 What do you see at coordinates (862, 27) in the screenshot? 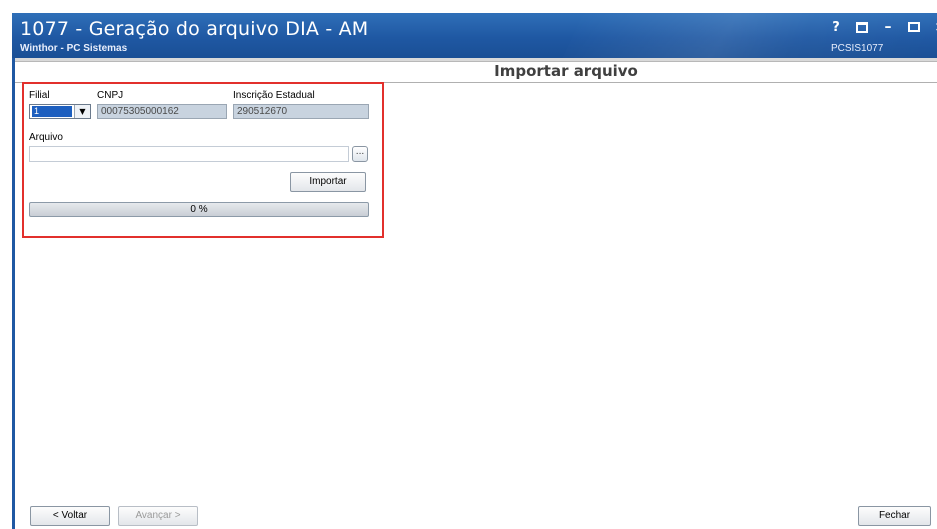
I see `restore-icon` at bounding box center [862, 27].